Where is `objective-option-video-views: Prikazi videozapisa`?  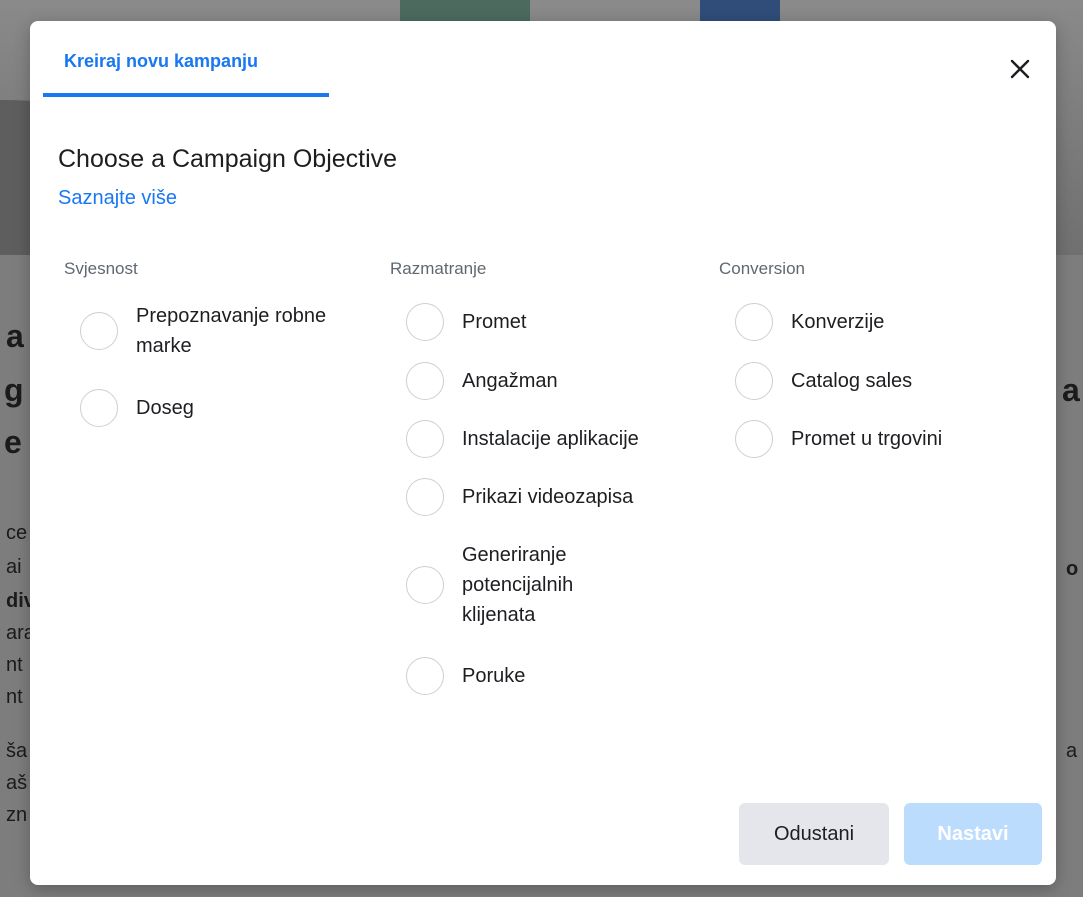
objective-option-video-views: Prikazi videozapisa is located at coordinates (519, 497).